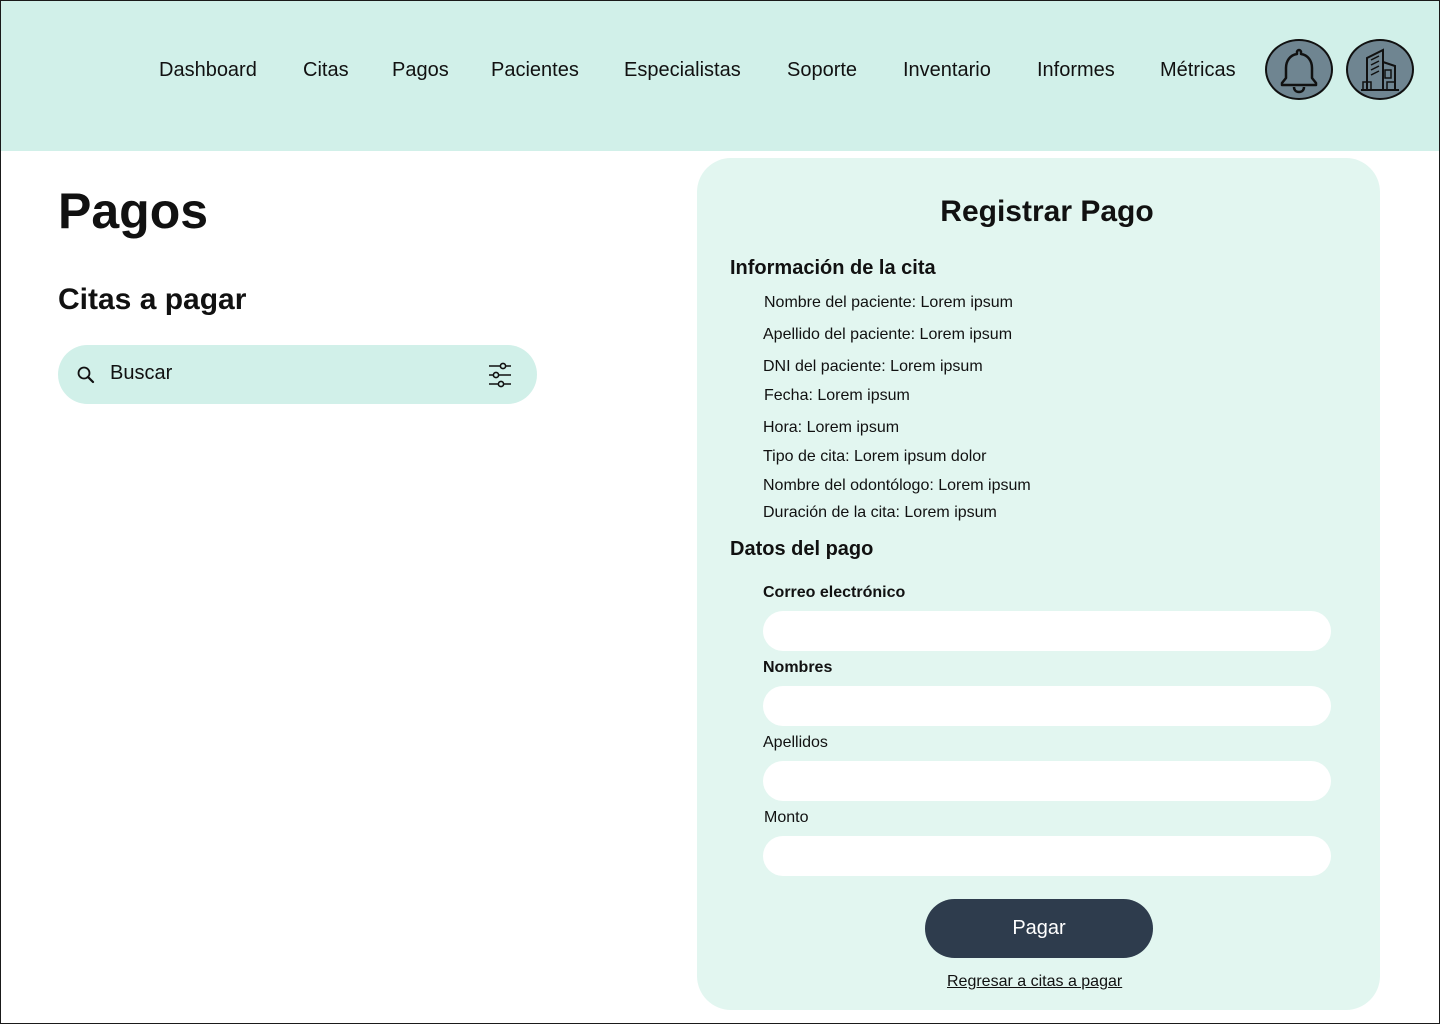  Describe the element at coordinates (420, 70) in the screenshot. I see `nav-item-pagos: Pagos` at that location.